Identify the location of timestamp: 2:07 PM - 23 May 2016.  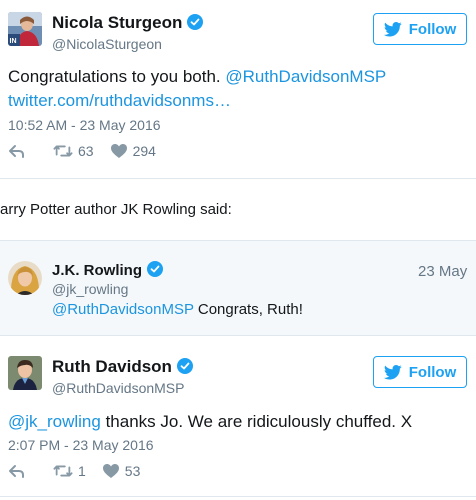
(81, 445).